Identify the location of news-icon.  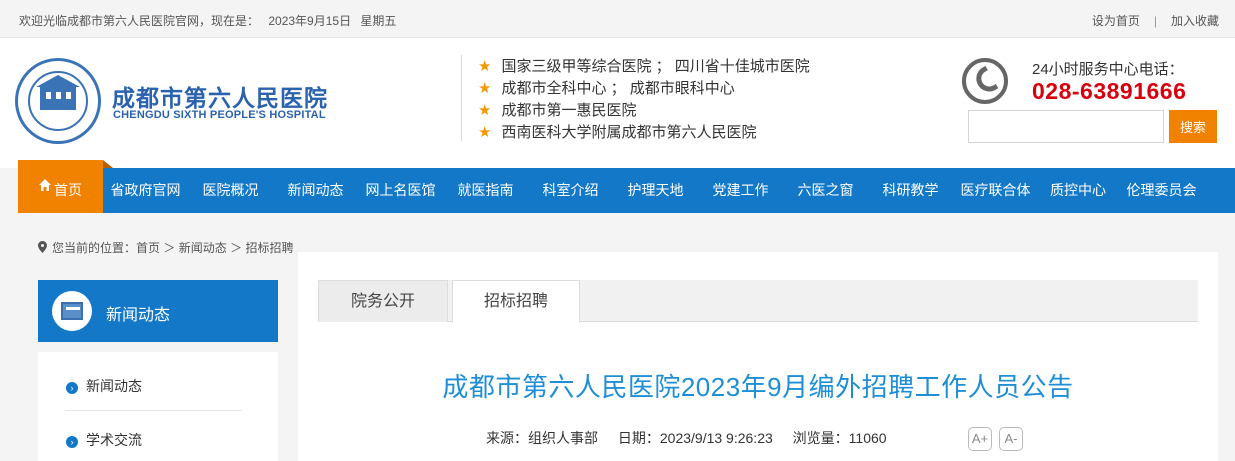
(72, 311).